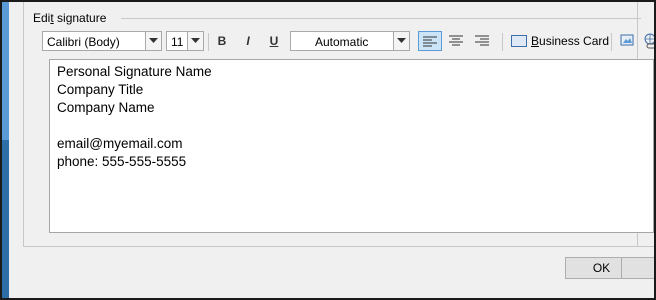 The width and height of the screenshot is (656, 300). What do you see at coordinates (637, 268) in the screenshot?
I see `cancel-button` at bounding box center [637, 268].